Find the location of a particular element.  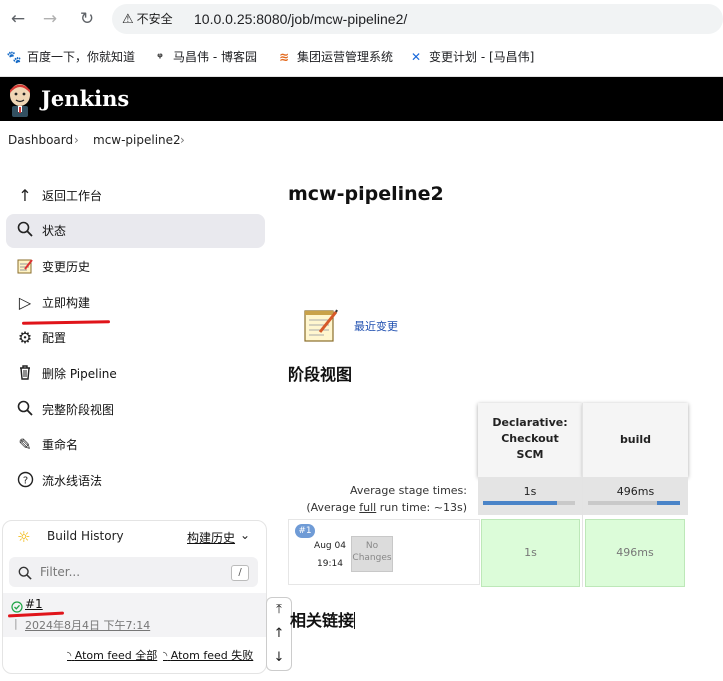

security-indicator: ⚠ 不安全 is located at coordinates (147, 19).